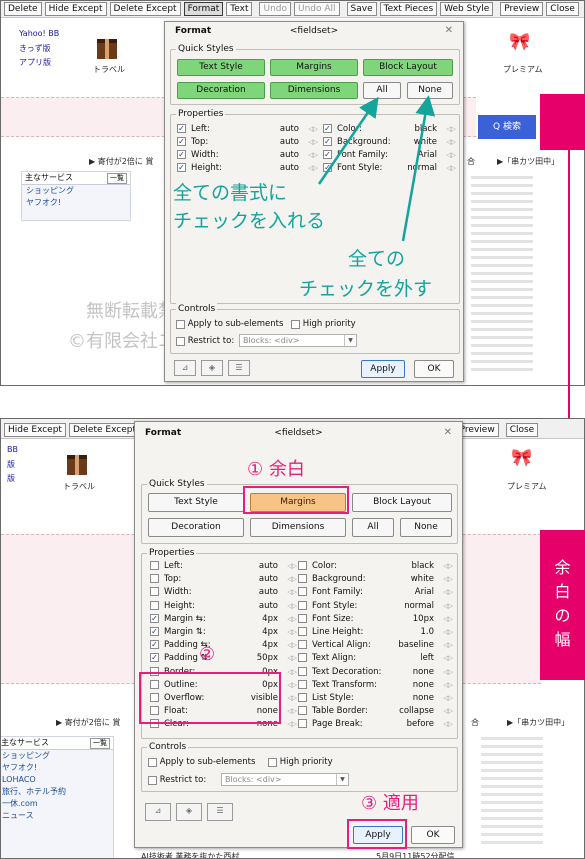 This screenshot has width=585, height=859. Describe the element at coordinates (177, 780) in the screenshot. I see `restrict-to-checkbox-b: Restrict to:` at that location.